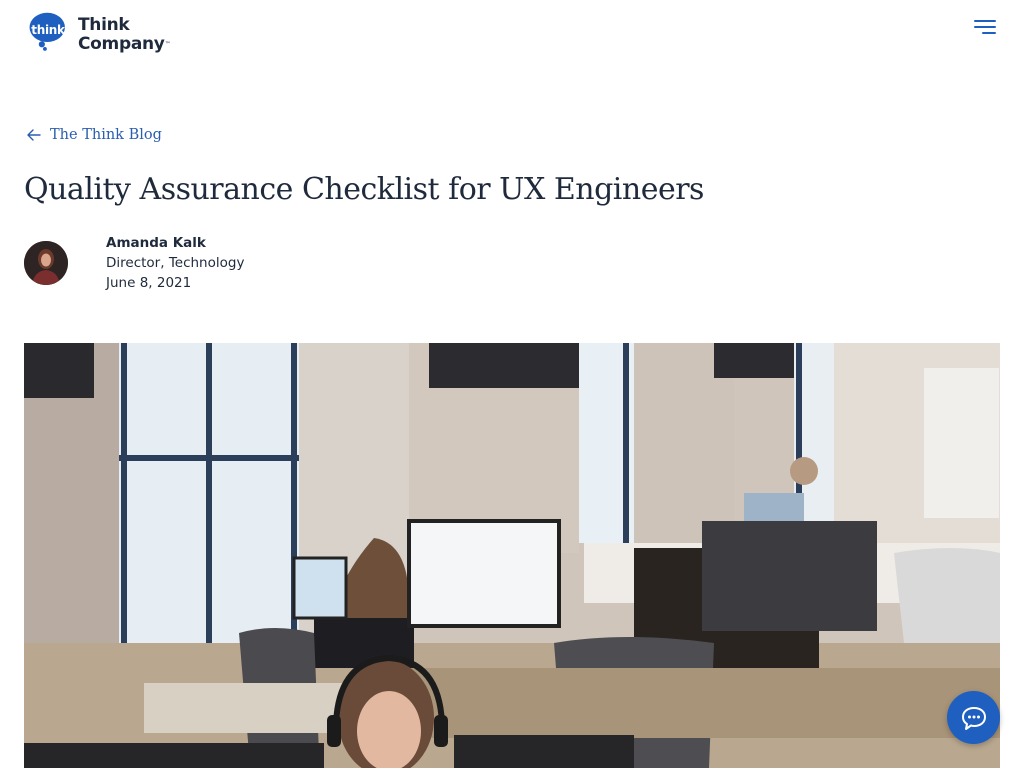 The image size is (1024, 768). I want to click on author-role: Director, Technology, so click(175, 263).